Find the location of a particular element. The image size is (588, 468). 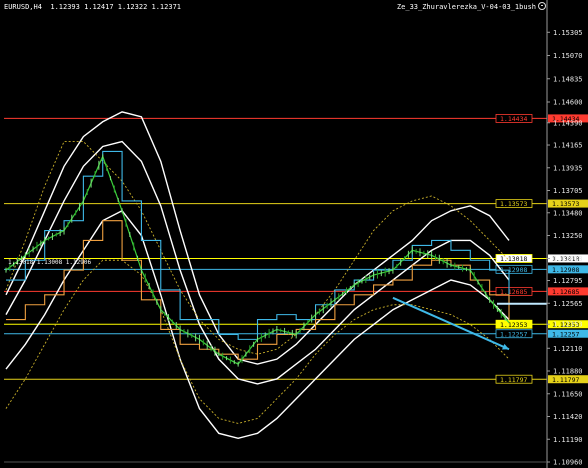

price-tick-label: 1.11190 is located at coordinates (568, 440).